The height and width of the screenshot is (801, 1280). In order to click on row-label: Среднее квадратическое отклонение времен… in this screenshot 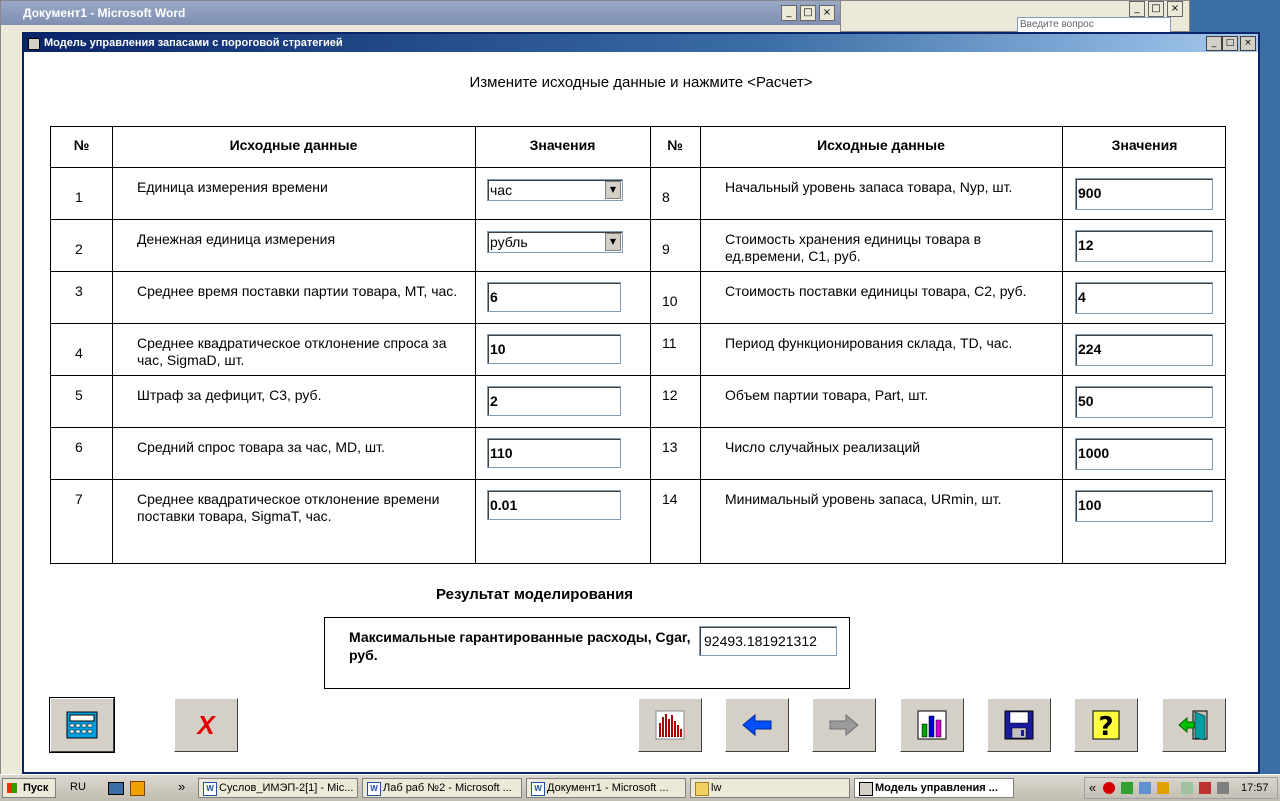, I will do `click(288, 507)`.